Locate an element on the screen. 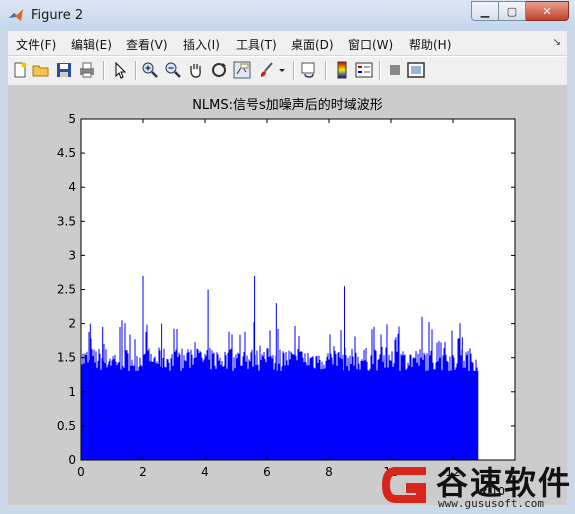  watermark-url: www.gususoft.com is located at coordinates (491, 503).